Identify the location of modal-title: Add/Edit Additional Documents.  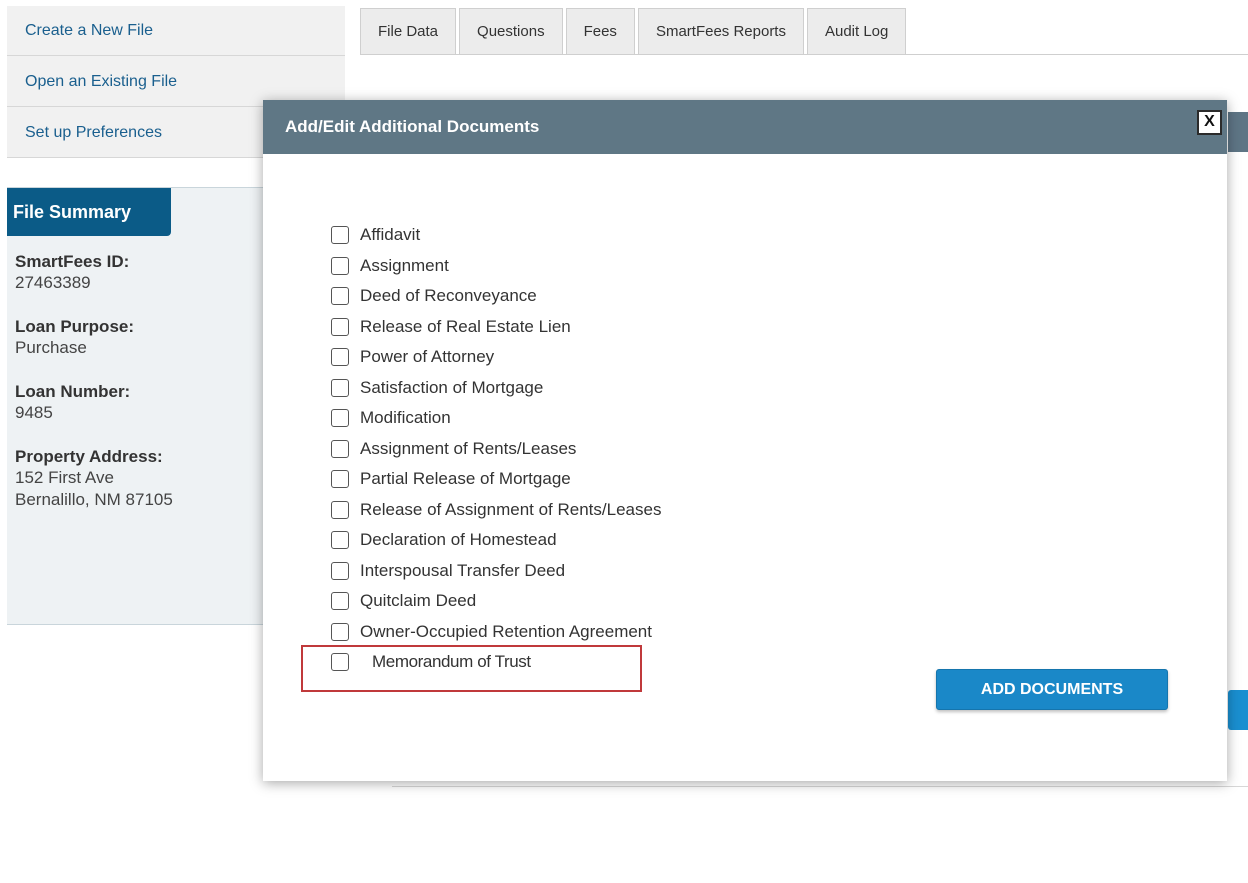
(412, 126).